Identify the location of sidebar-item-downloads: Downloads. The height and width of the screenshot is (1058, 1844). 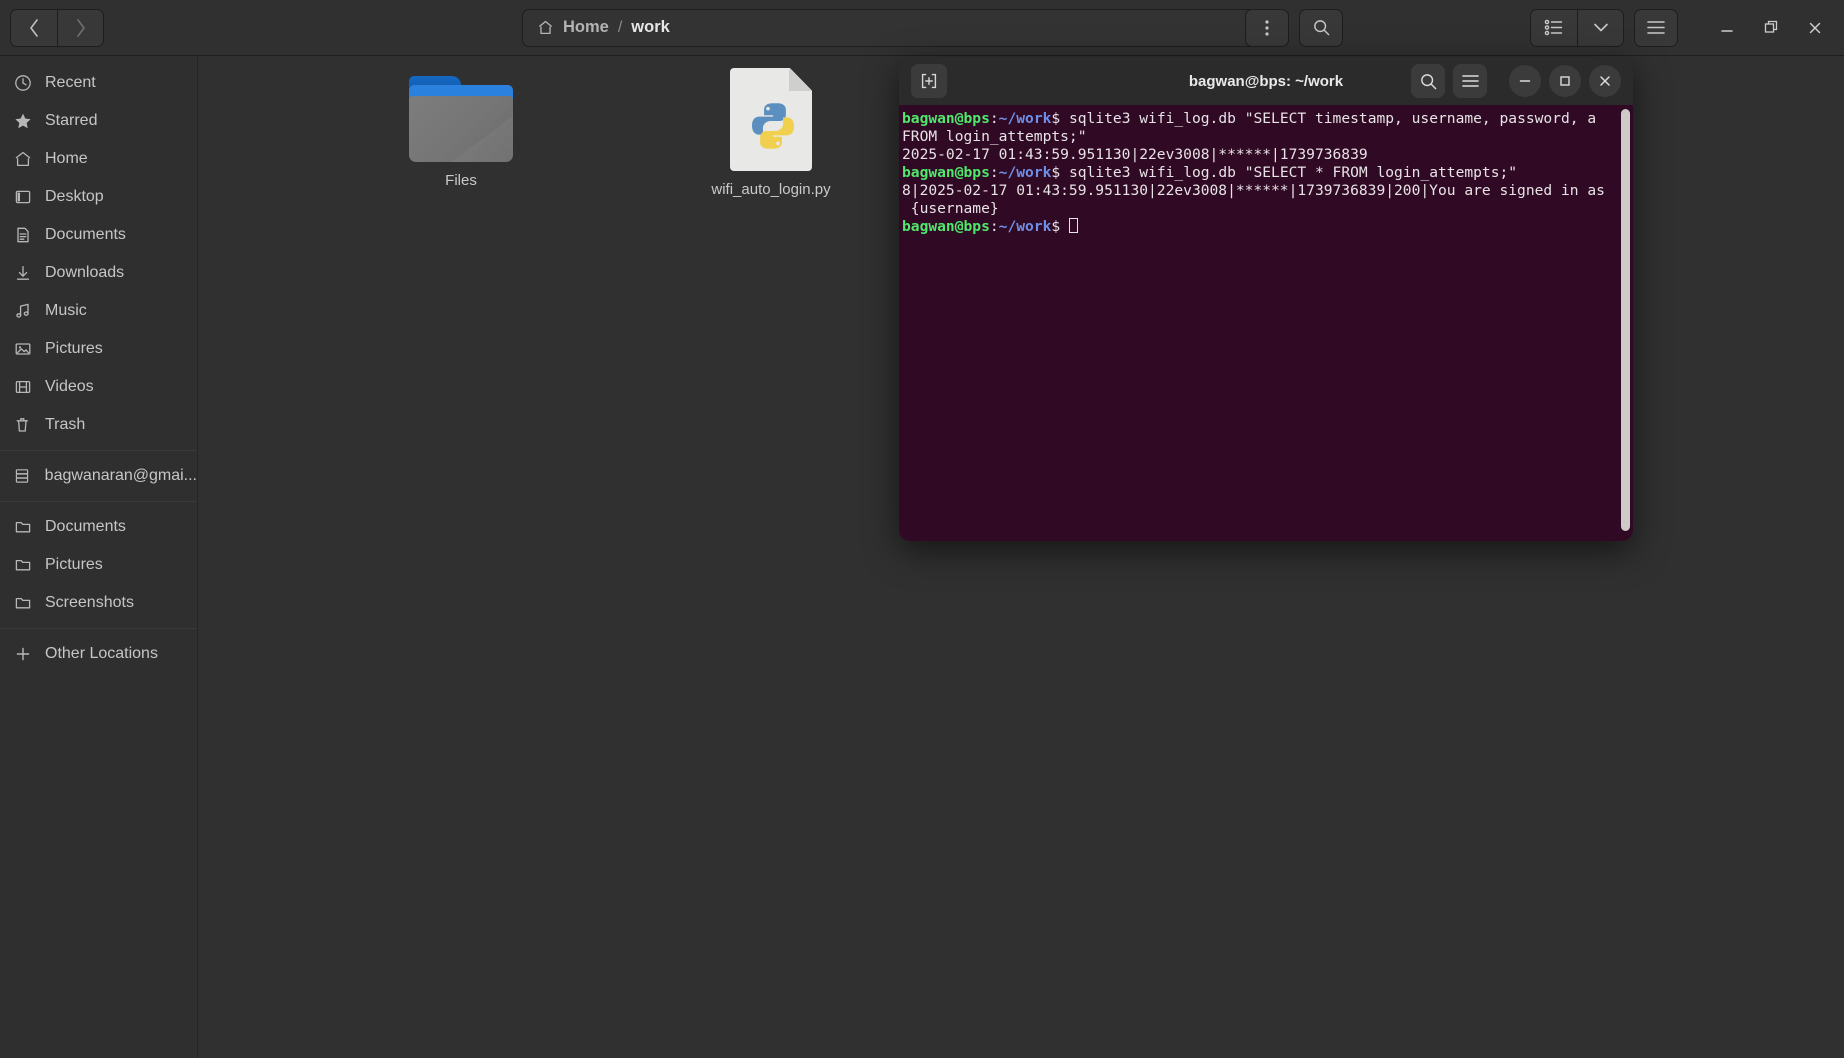
(98, 273).